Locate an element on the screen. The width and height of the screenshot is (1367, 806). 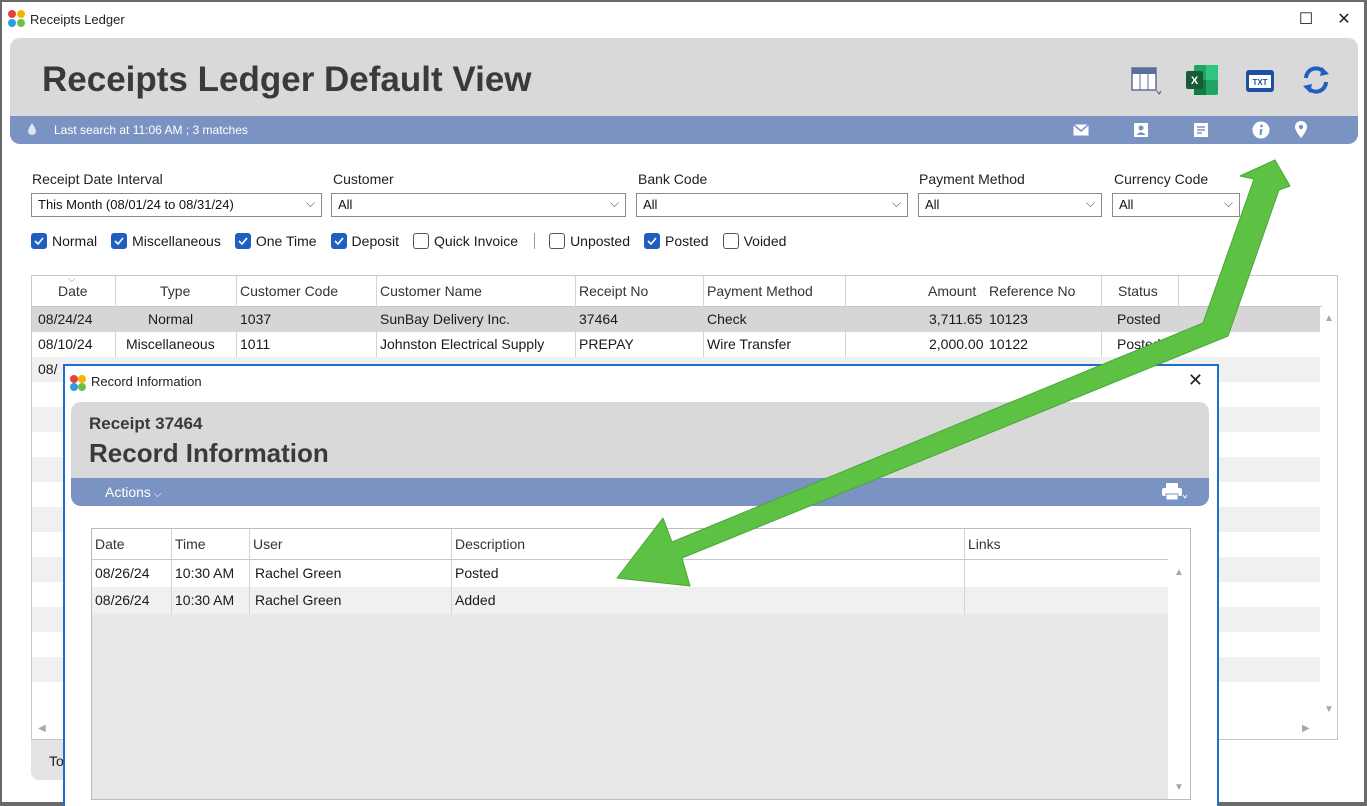
location-button is located at coordinates (1301, 130).